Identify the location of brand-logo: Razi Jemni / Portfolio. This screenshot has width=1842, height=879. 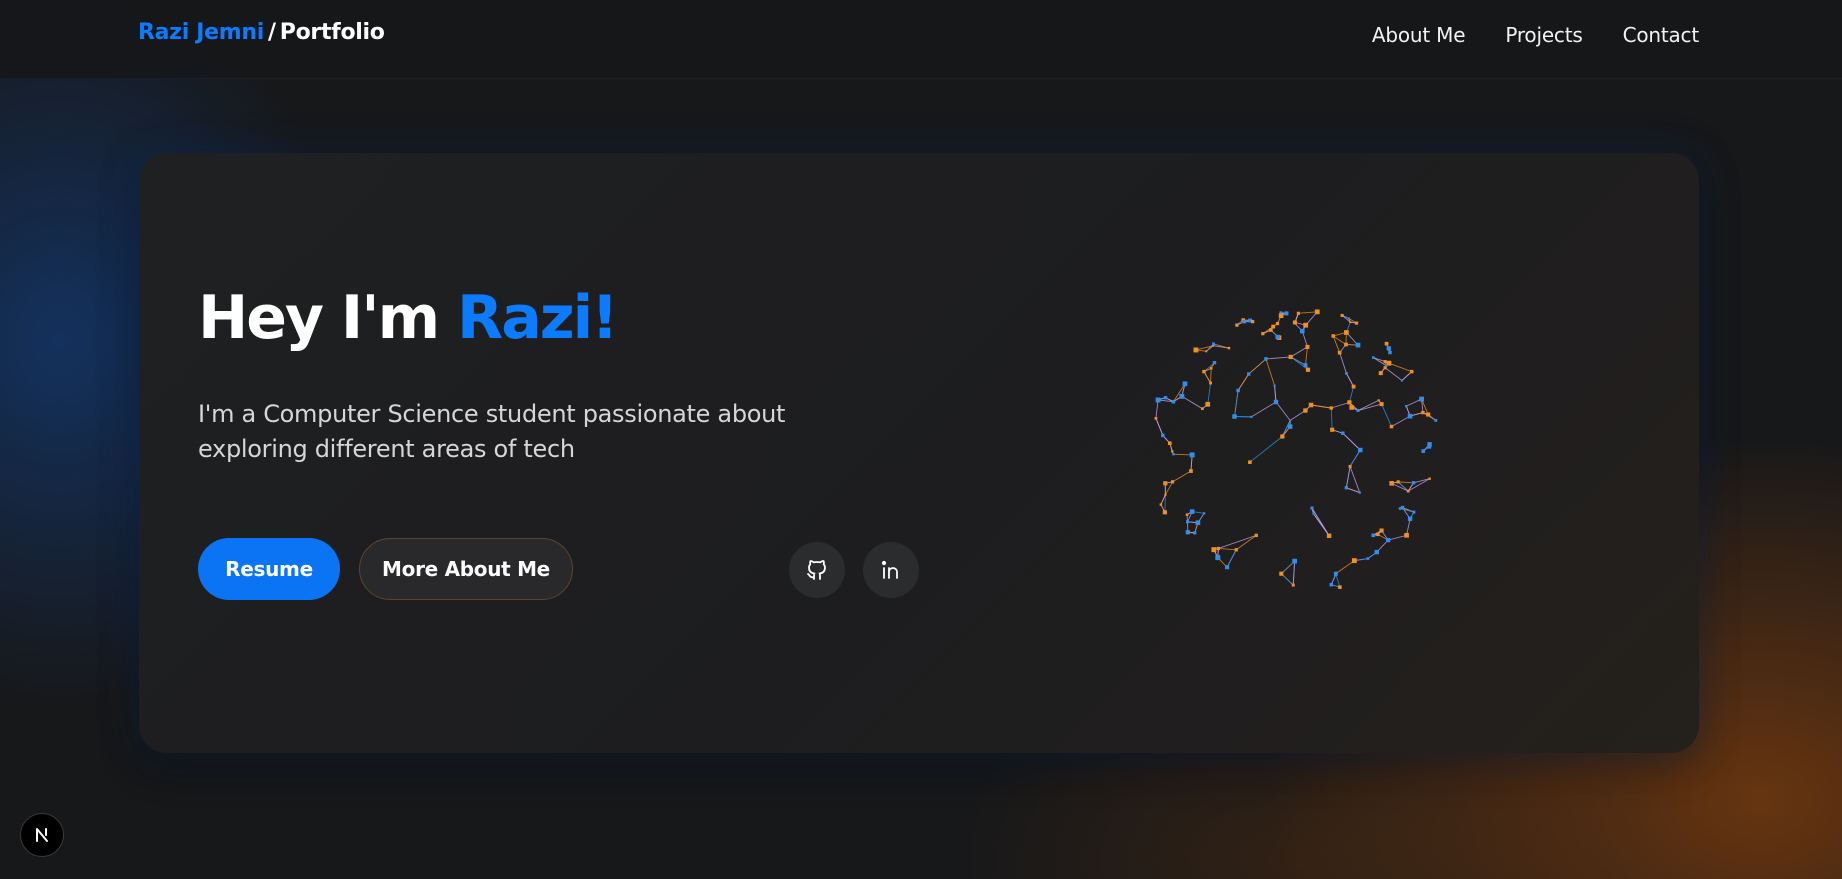
(261, 32).